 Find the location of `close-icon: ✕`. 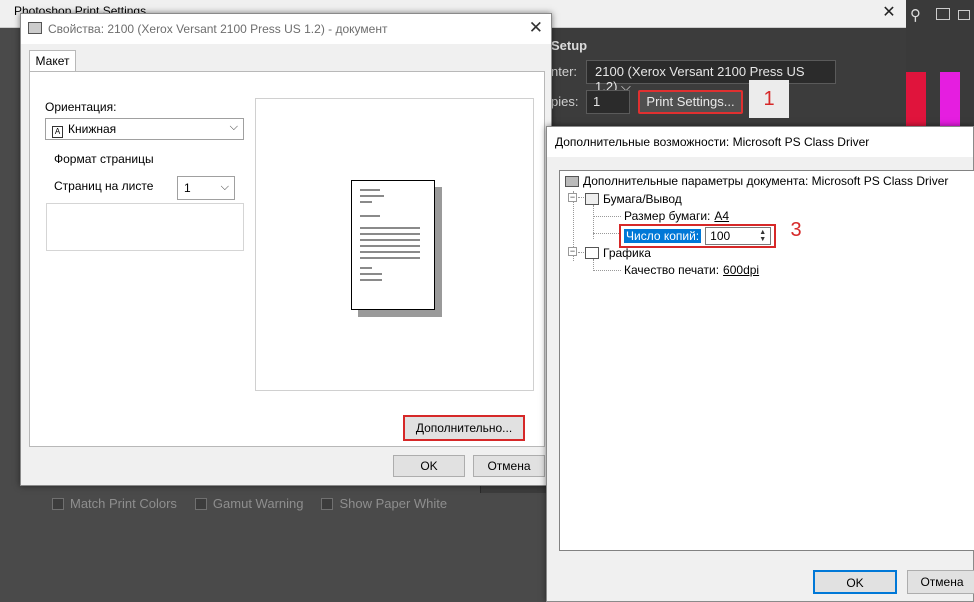

close-icon: ✕ is located at coordinates (536, 28).